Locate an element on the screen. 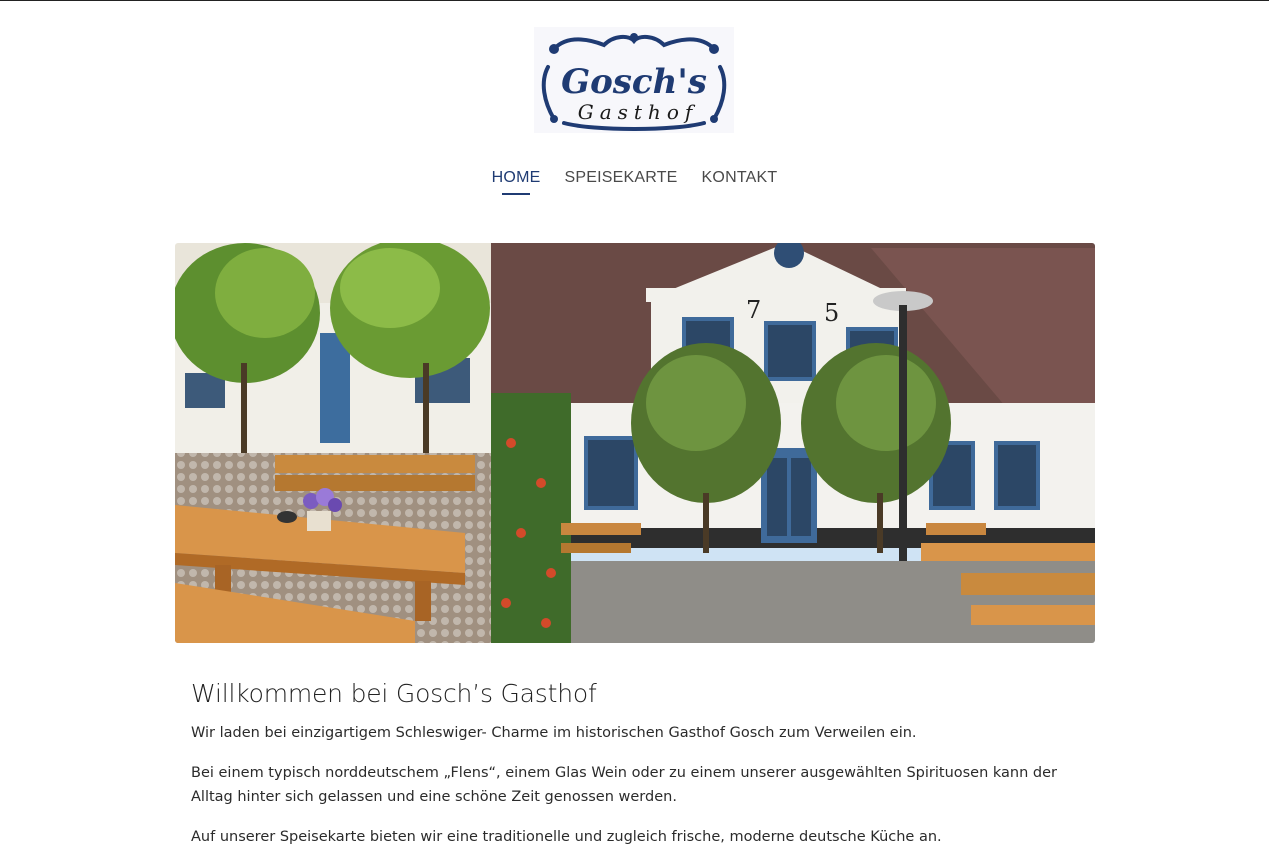 This screenshot has width=1269, height=867. logo-emblem: Gosch's Gasthof is located at coordinates (634, 80).